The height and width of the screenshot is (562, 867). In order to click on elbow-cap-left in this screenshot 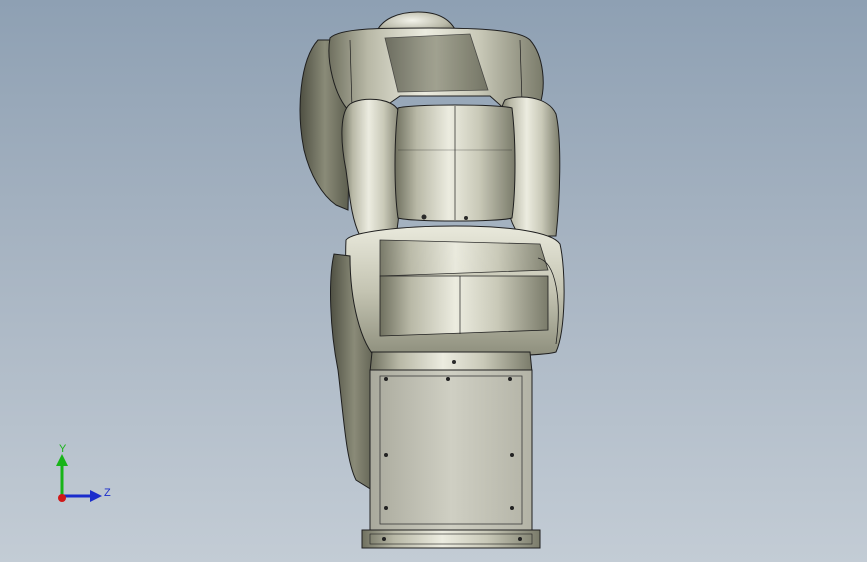, I will do `click(372, 167)`.